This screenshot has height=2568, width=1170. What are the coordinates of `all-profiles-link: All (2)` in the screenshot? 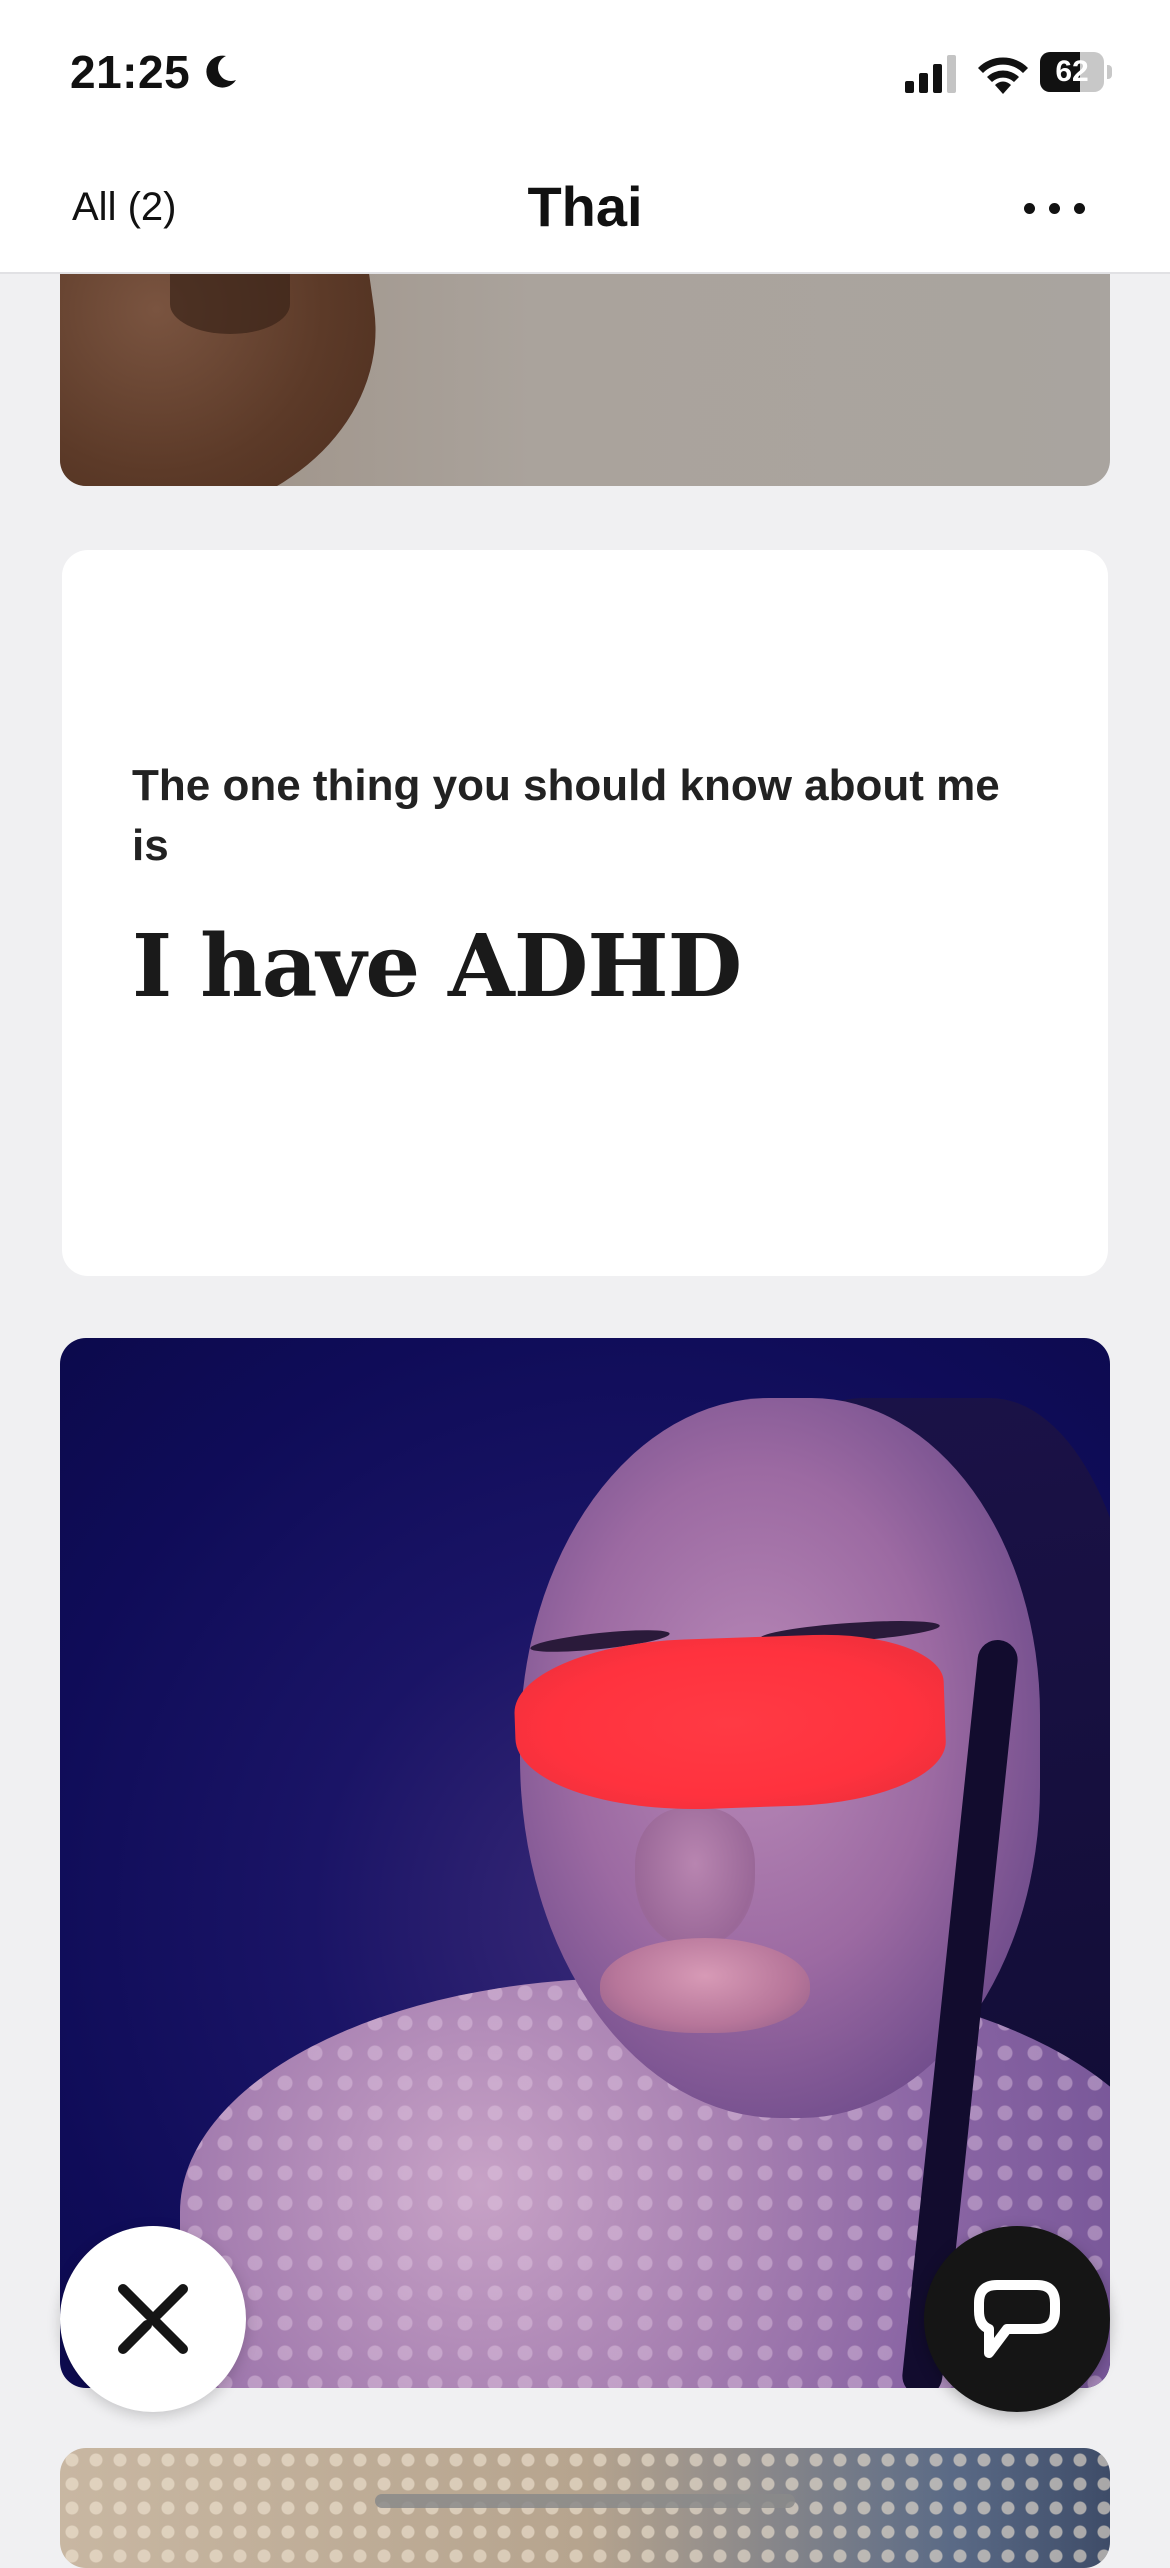 It's located at (124, 207).